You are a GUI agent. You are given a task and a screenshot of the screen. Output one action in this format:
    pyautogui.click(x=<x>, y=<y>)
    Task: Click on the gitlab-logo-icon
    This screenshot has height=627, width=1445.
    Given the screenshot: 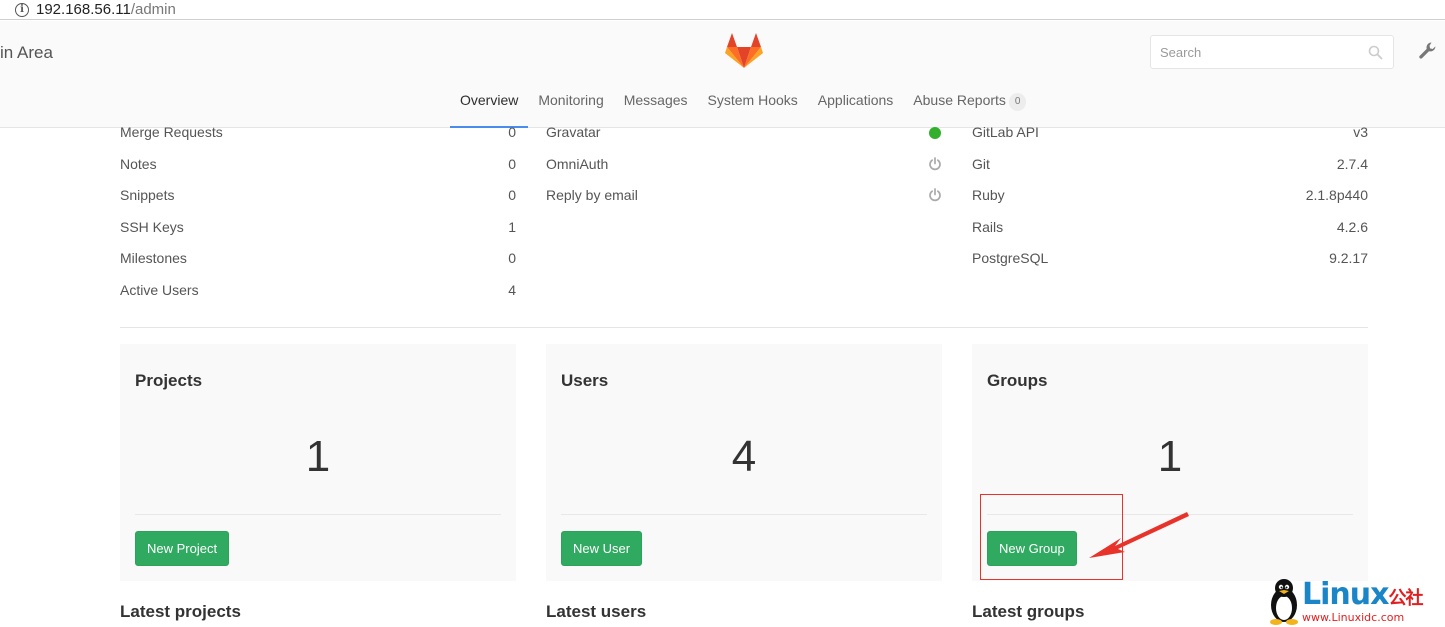 What is the action you would take?
    pyautogui.click(x=744, y=51)
    